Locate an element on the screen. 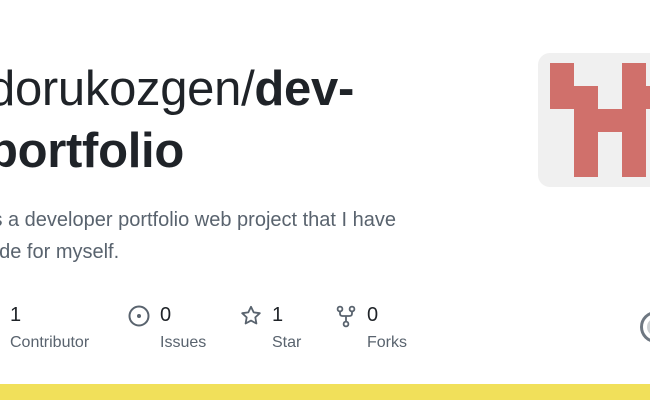  github-logo-icon is located at coordinates (645, 327).